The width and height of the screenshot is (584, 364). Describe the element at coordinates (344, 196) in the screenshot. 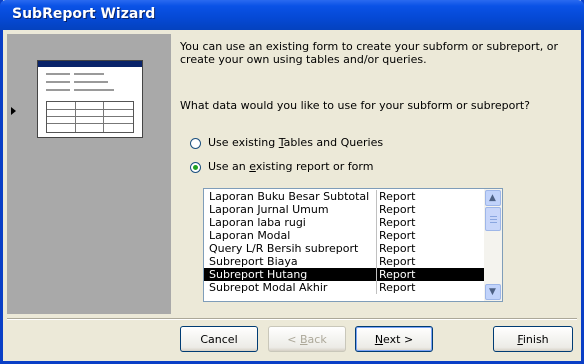

I see `list-item: Laporan Buku Besar Subtotal Report` at that location.